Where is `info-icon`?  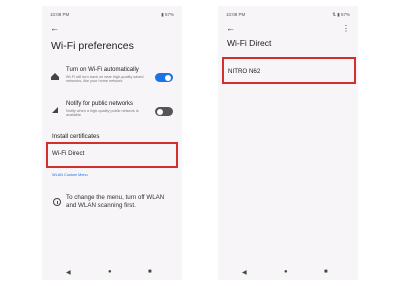 info-icon is located at coordinates (57, 202).